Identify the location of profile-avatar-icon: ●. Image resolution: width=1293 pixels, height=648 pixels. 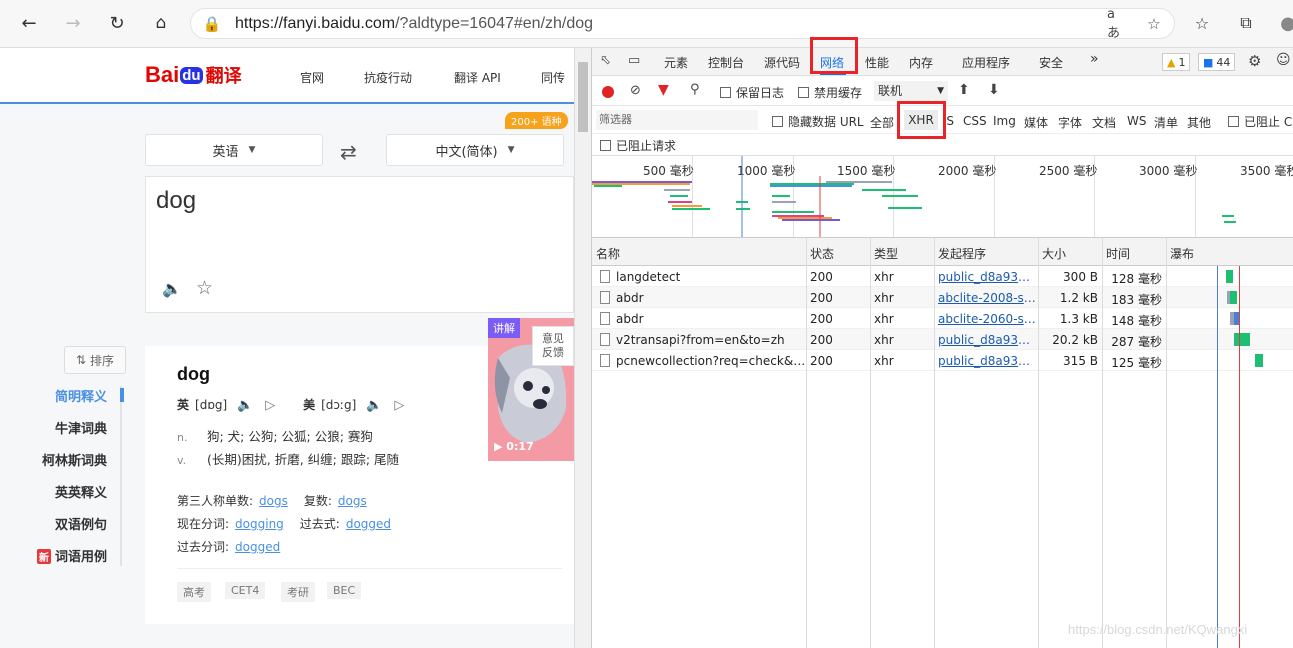
(1284, 23).